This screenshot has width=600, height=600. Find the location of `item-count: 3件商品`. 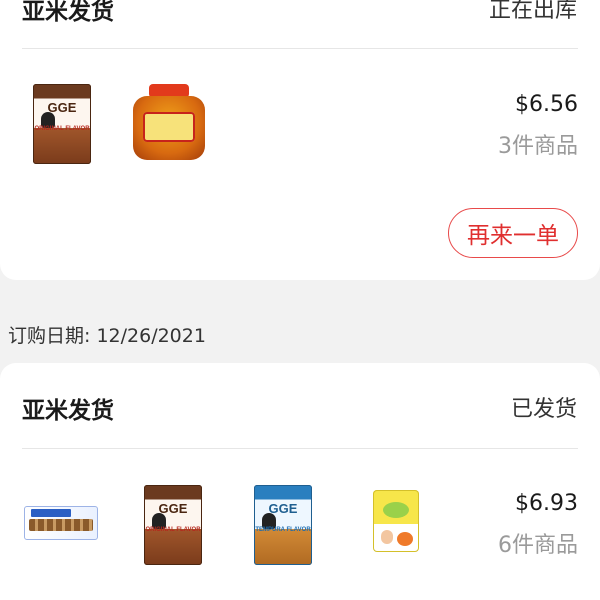

item-count: 3件商品 is located at coordinates (538, 146).